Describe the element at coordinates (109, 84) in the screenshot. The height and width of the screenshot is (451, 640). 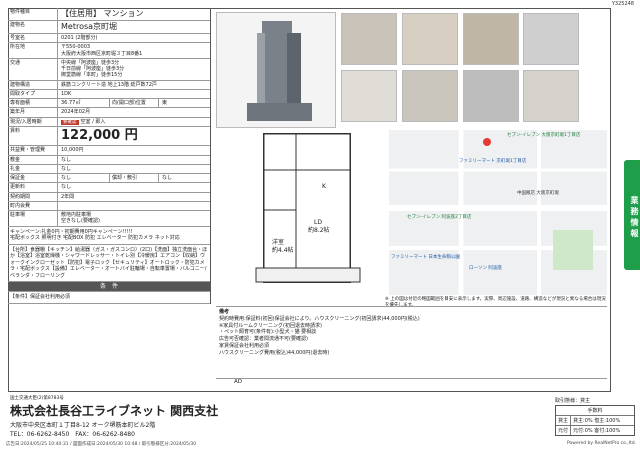
I see `spec-value: 鉄筋コンクリート造 地上13階 総戸数72戸` at that location.